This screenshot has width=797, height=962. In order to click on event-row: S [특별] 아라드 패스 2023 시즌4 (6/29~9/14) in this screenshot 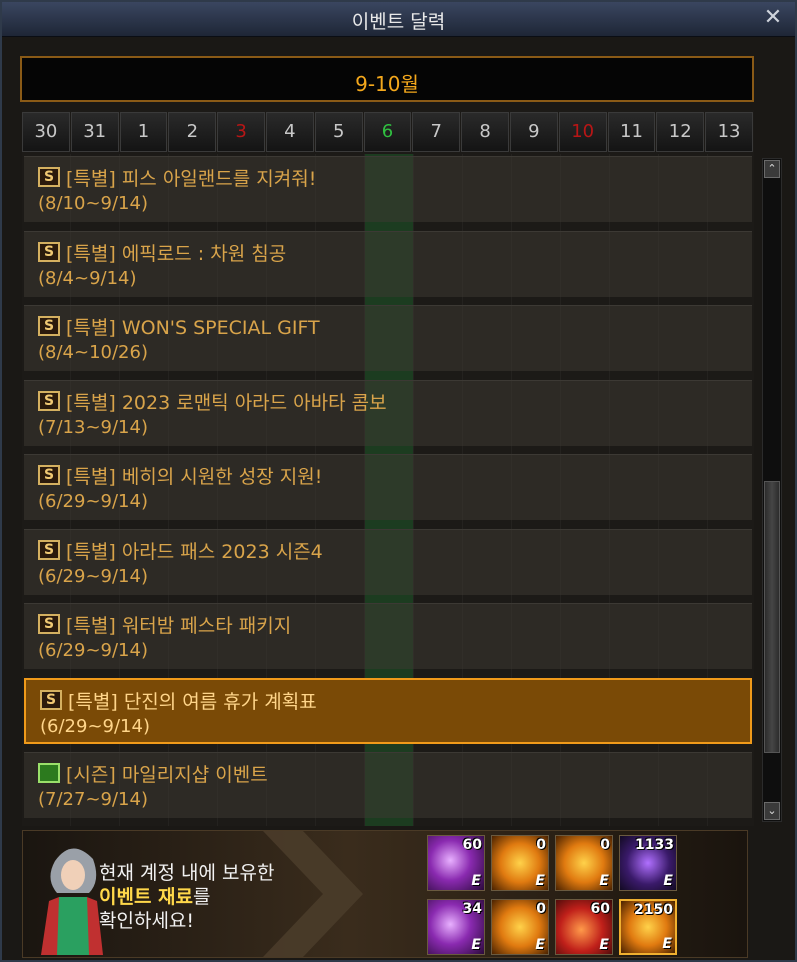, I will do `click(388, 562)`.